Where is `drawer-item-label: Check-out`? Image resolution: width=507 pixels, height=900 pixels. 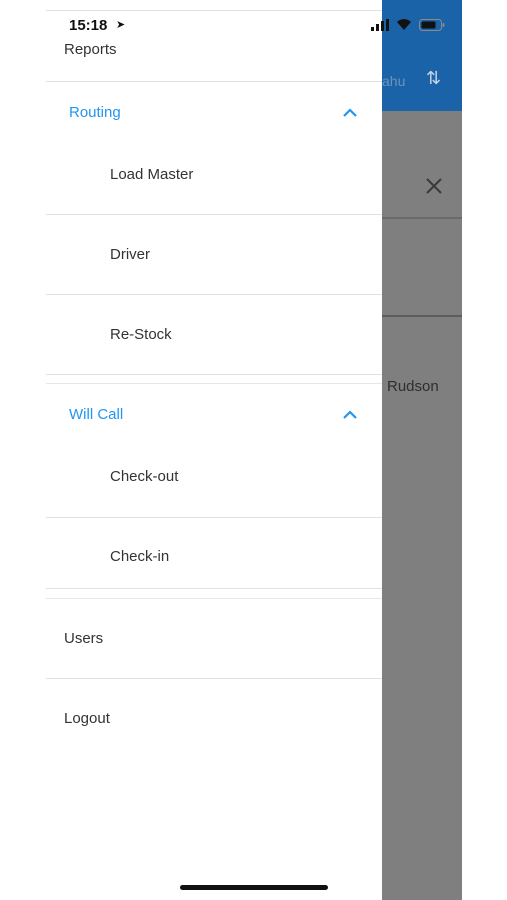
drawer-item-label: Check-out is located at coordinates (144, 476).